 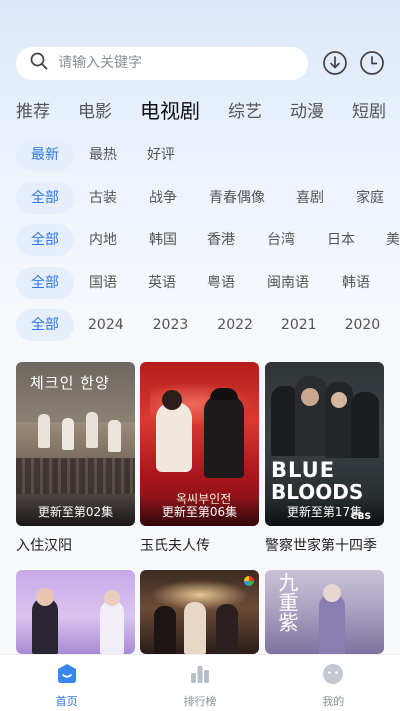 What do you see at coordinates (163, 240) in the screenshot?
I see `filter-region-korea: 韩国` at bounding box center [163, 240].